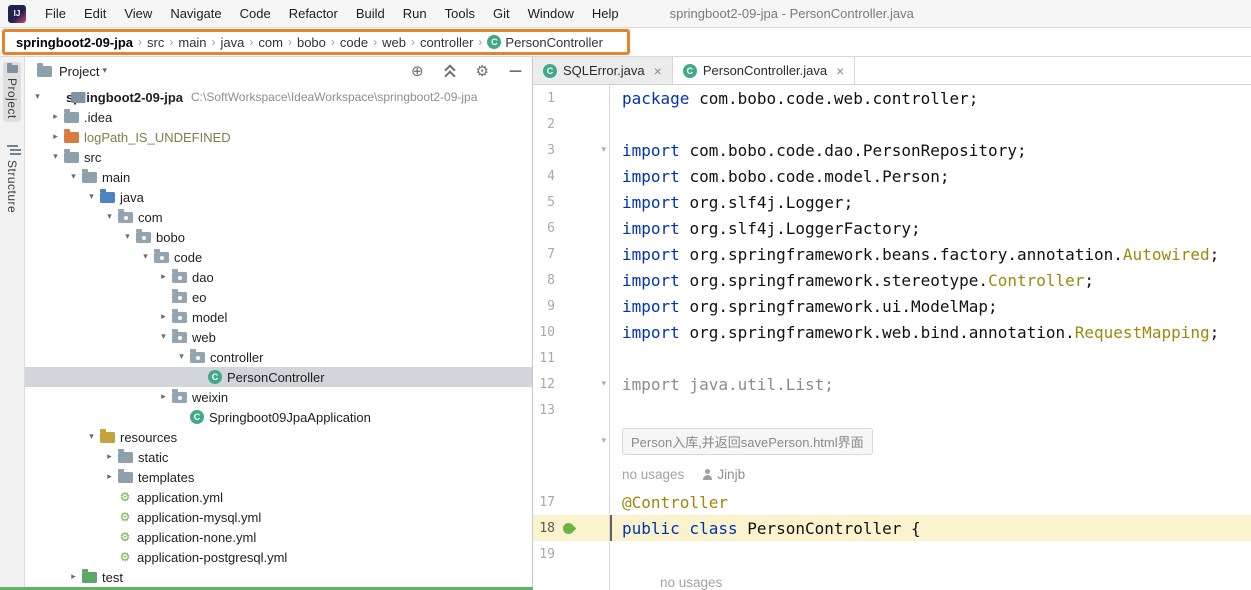 Image resolution: width=1251 pixels, height=590 pixels. Describe the element at coordinates (544, 98) in the screenshot. I see `line-number: 1` at that location.